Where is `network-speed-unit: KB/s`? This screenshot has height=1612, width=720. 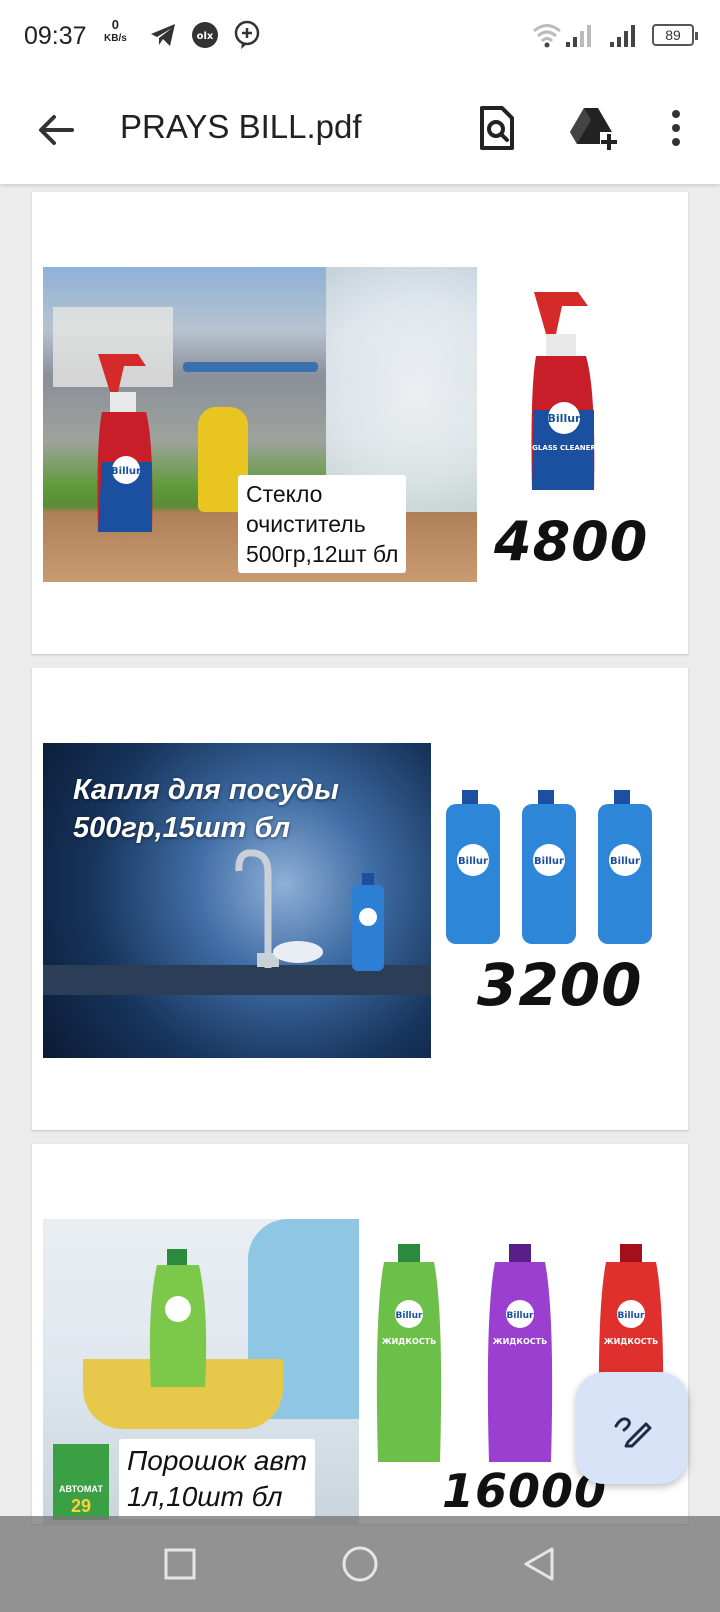 network-speed-unit: KB/s is located at coordinates (115, 38).